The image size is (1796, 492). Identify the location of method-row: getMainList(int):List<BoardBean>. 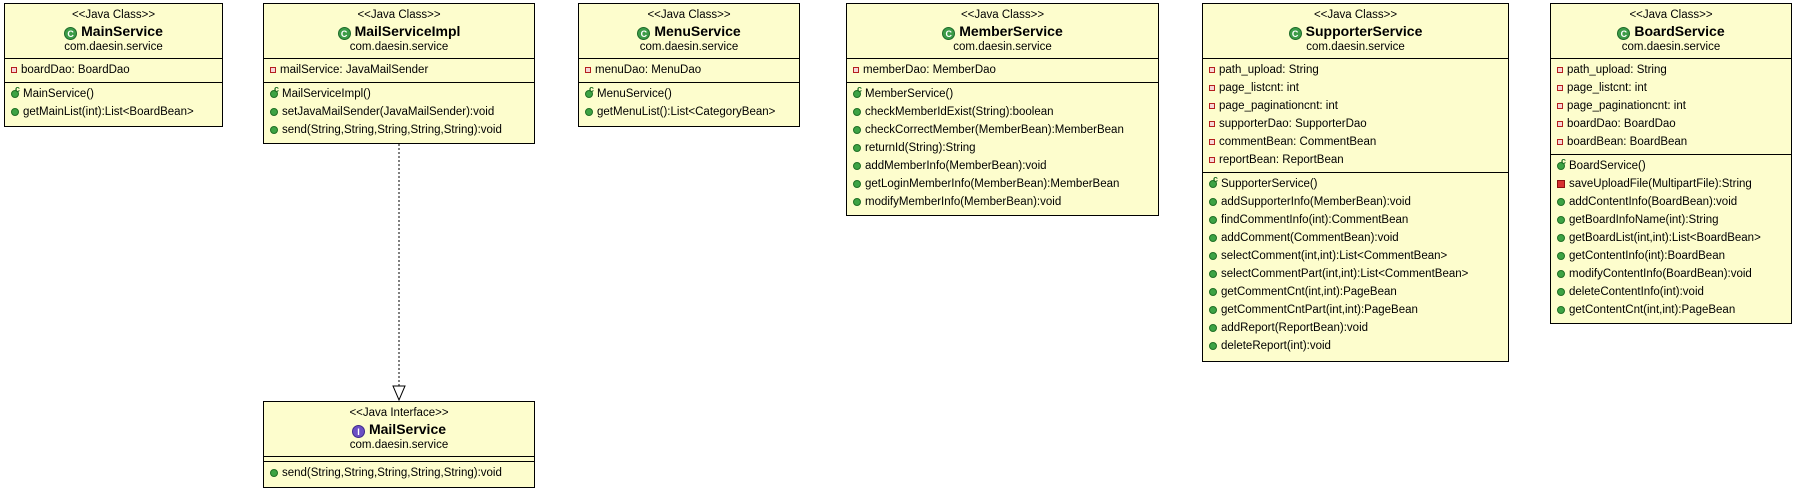
(113, 112).